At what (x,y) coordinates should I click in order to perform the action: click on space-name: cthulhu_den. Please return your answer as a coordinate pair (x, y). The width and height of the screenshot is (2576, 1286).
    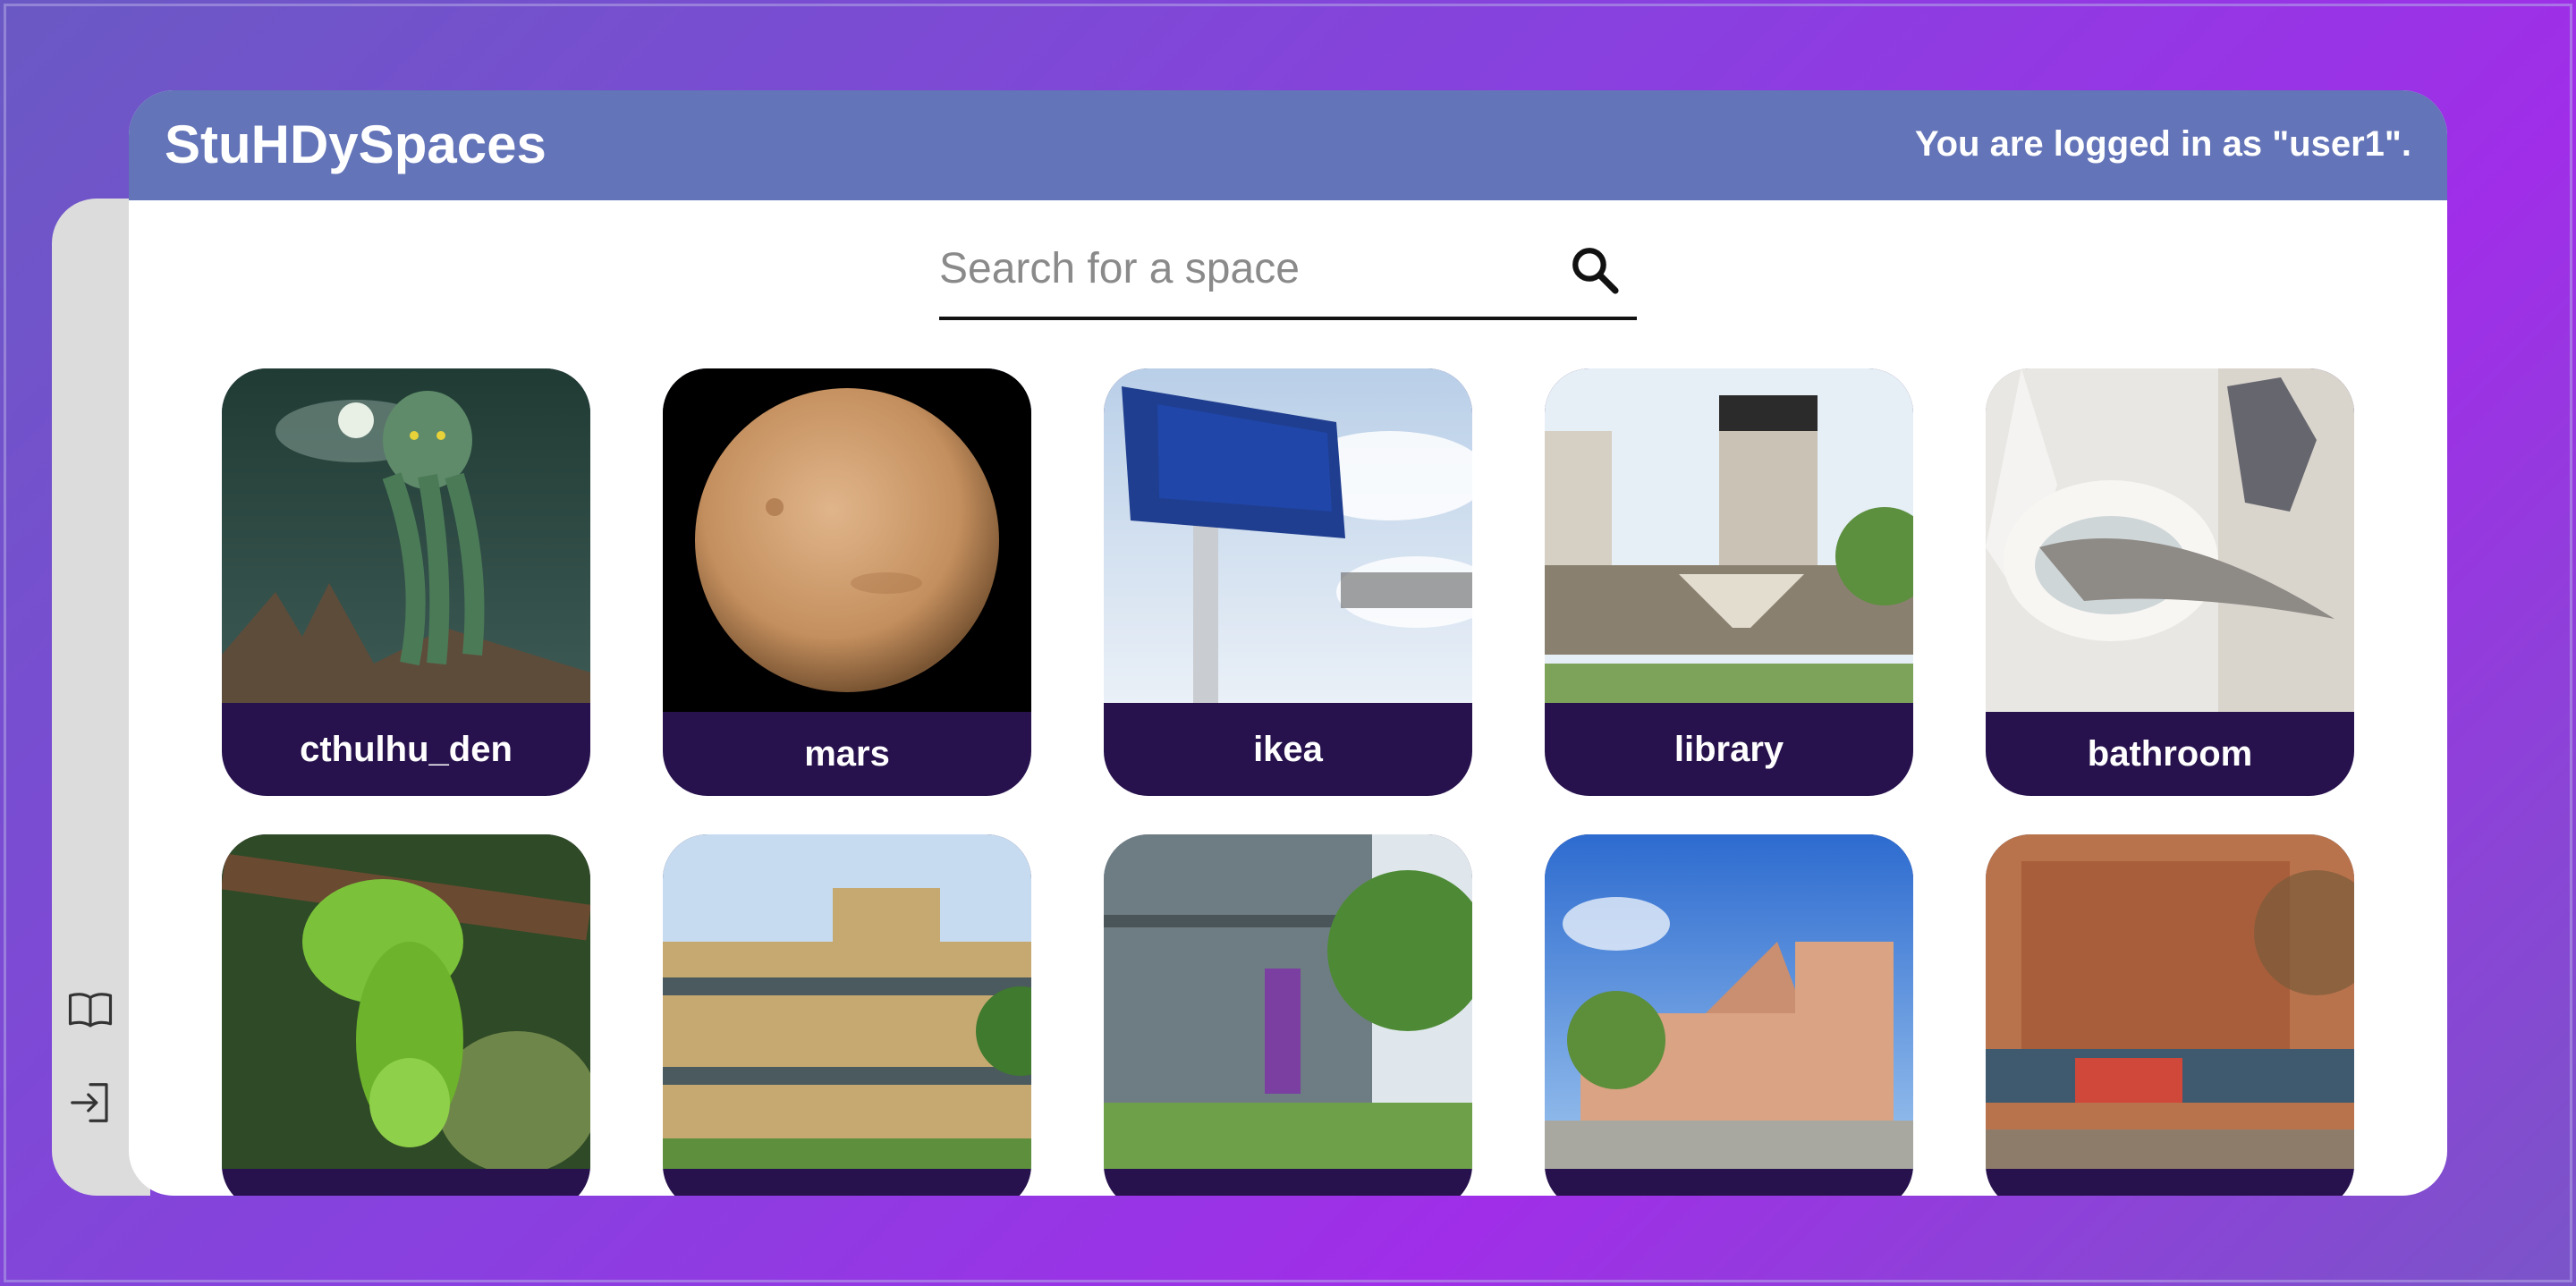
    Looking at the image, I should click on (406, 749).